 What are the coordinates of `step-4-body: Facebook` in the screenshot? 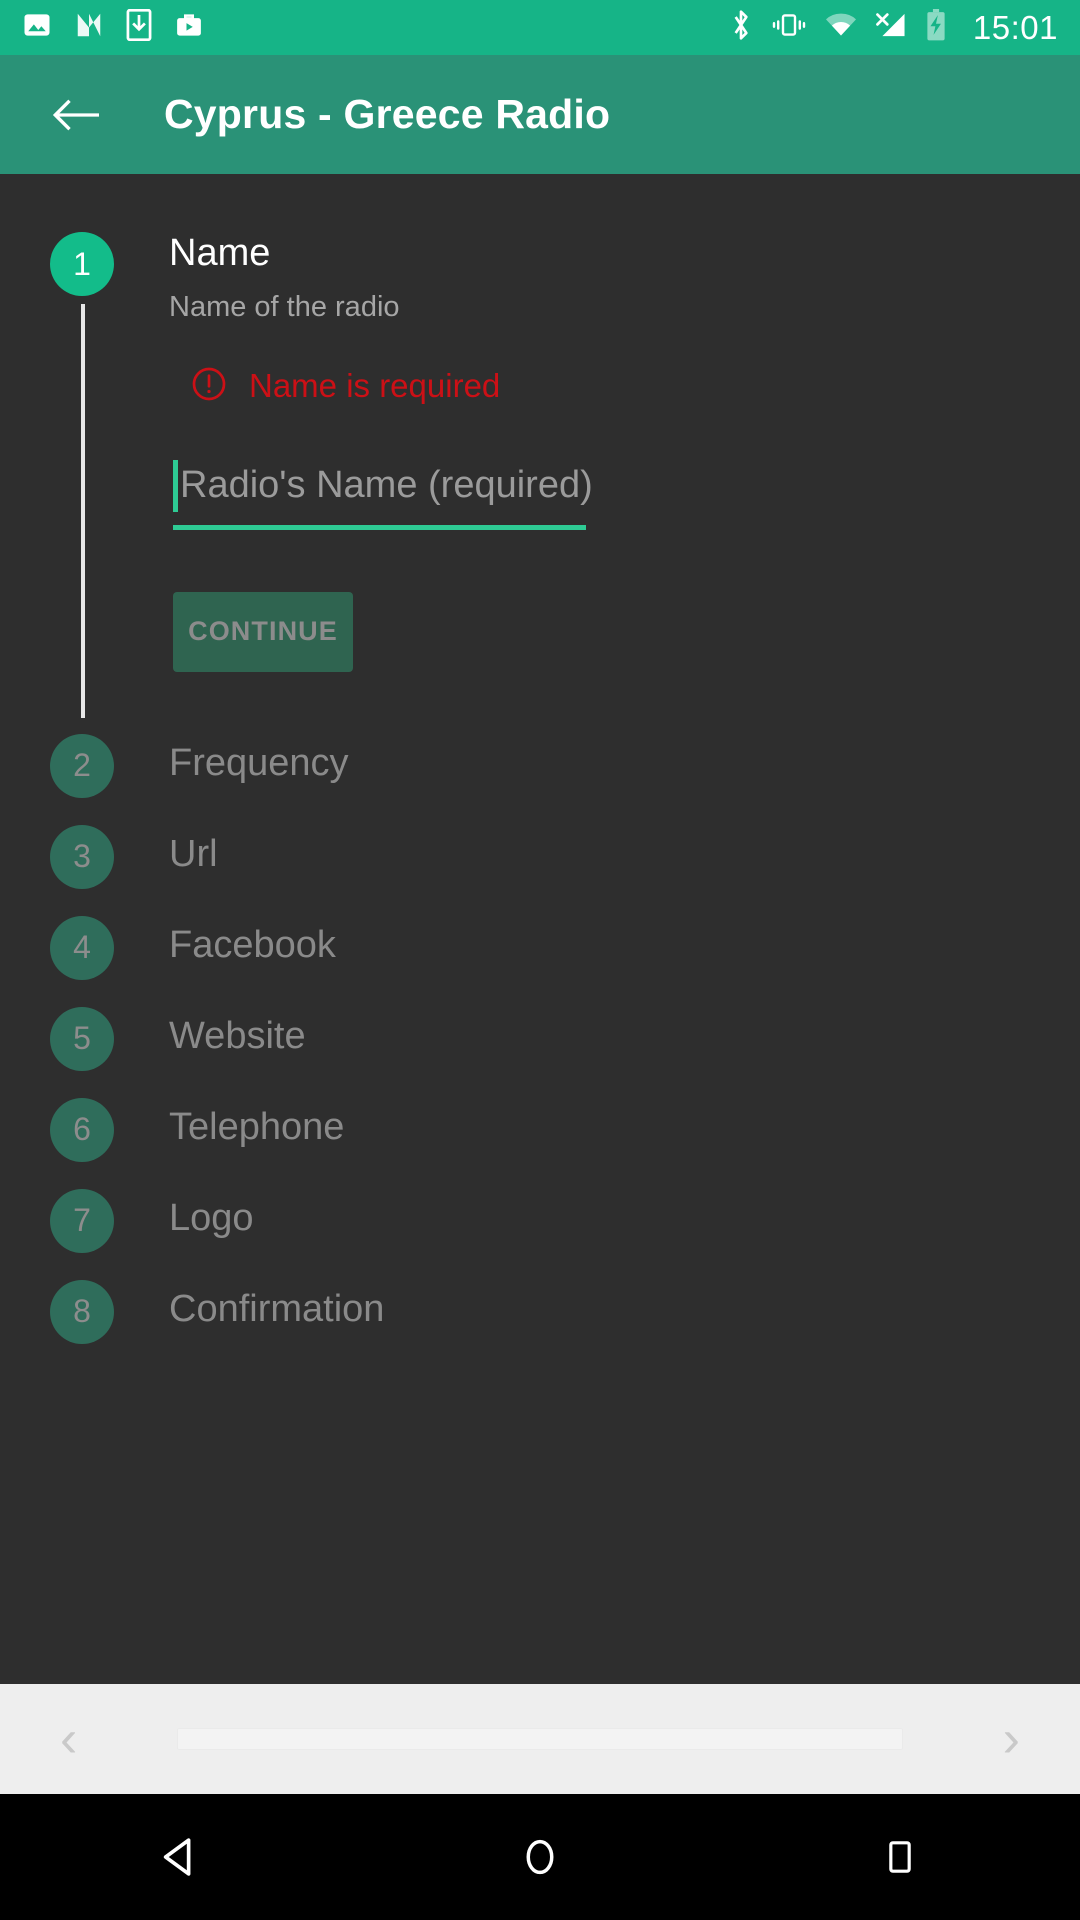 It's located at (597, 941).